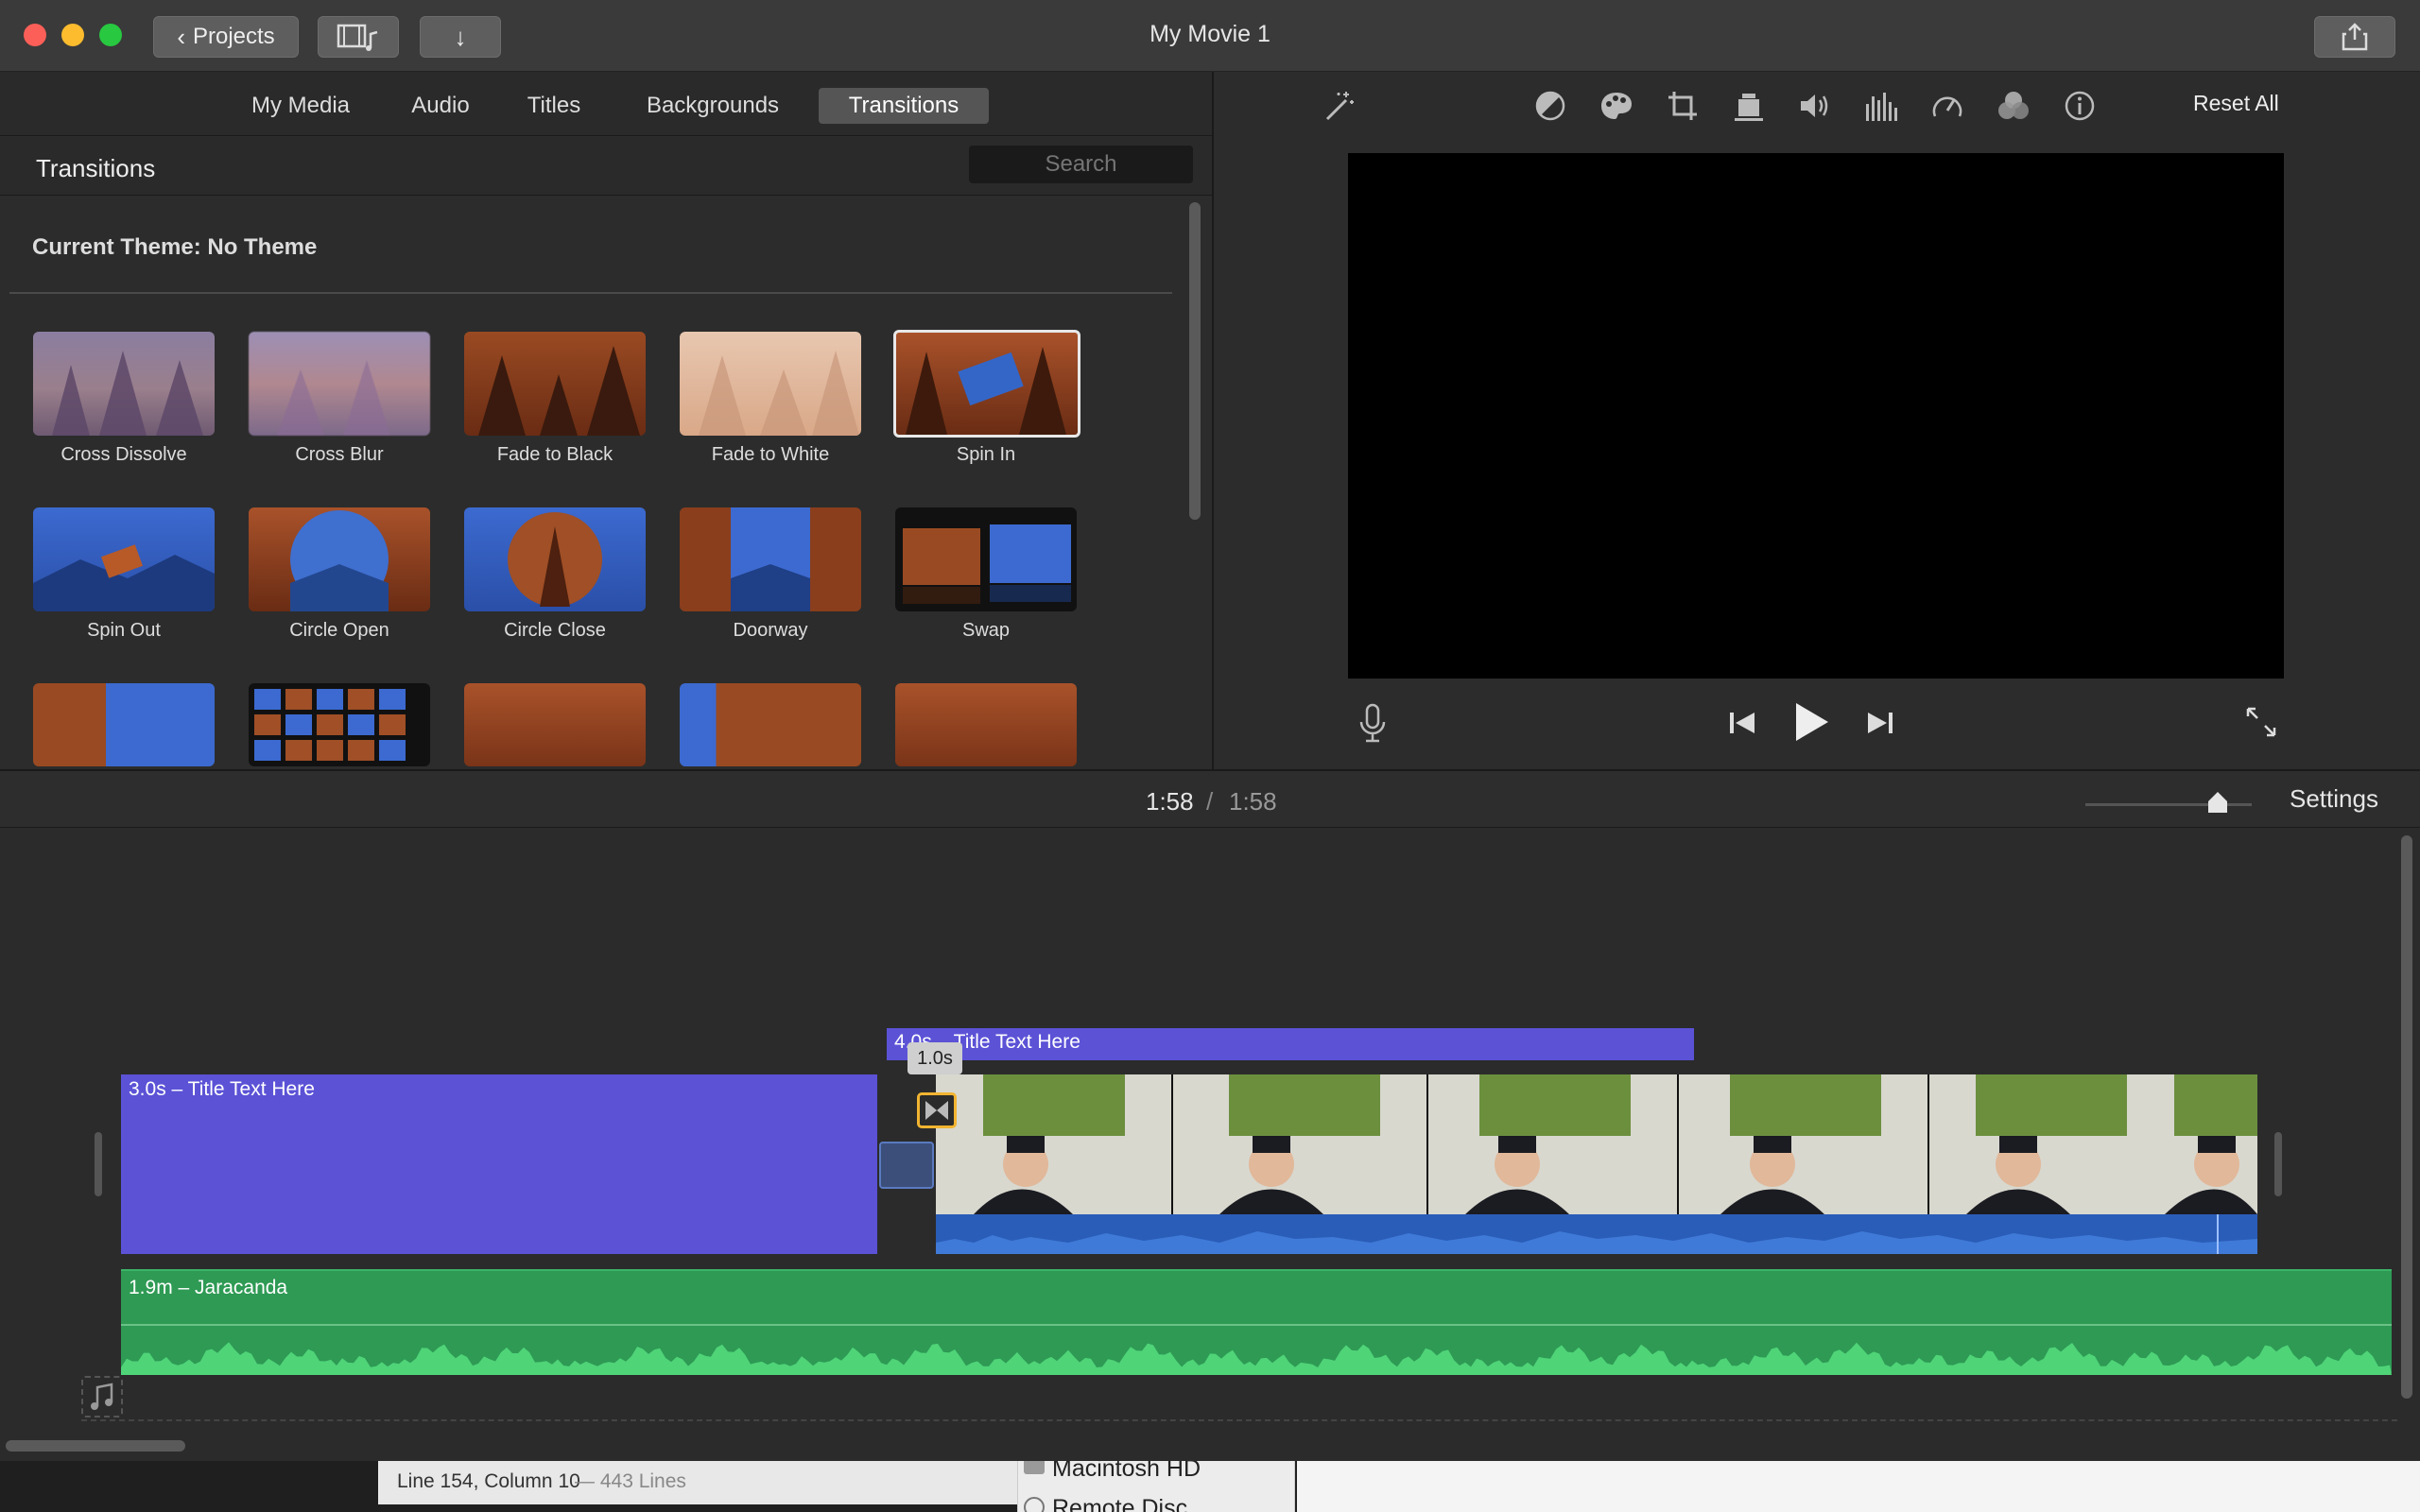  I want to click on section-title: Transitions, so click(96, 168).